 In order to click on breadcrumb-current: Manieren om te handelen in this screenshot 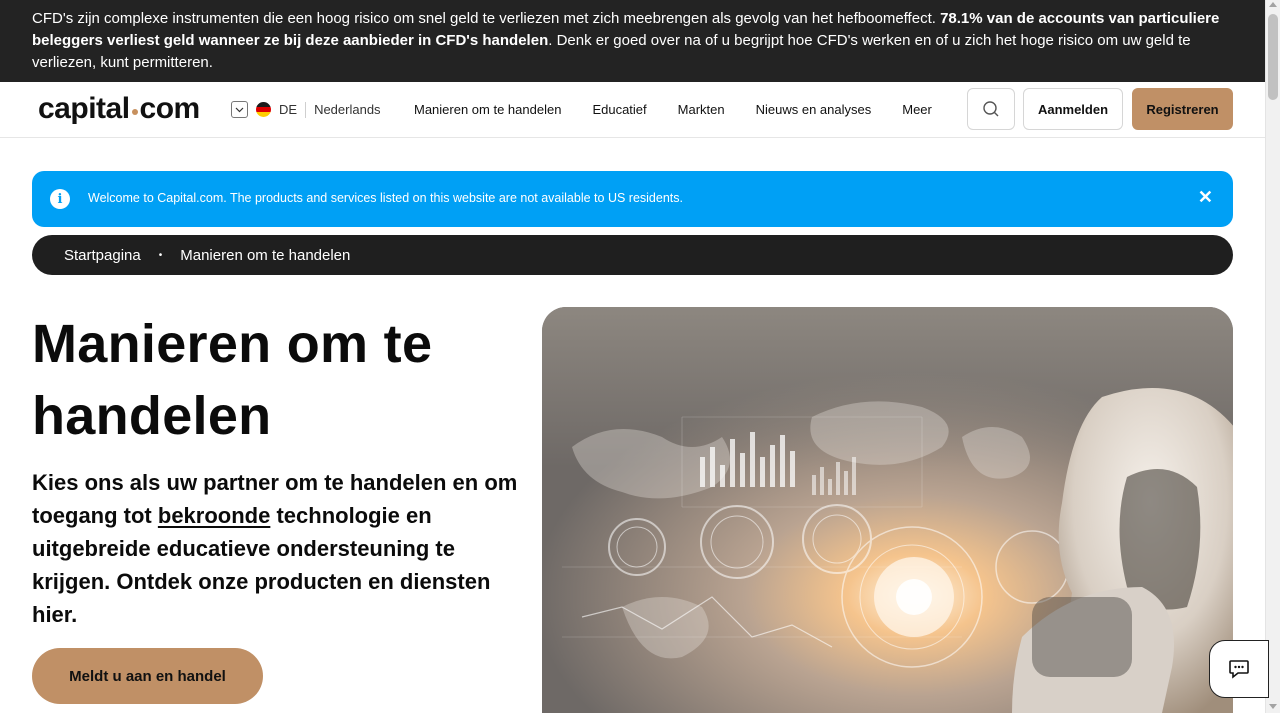, I will do `click(265, 255)`.